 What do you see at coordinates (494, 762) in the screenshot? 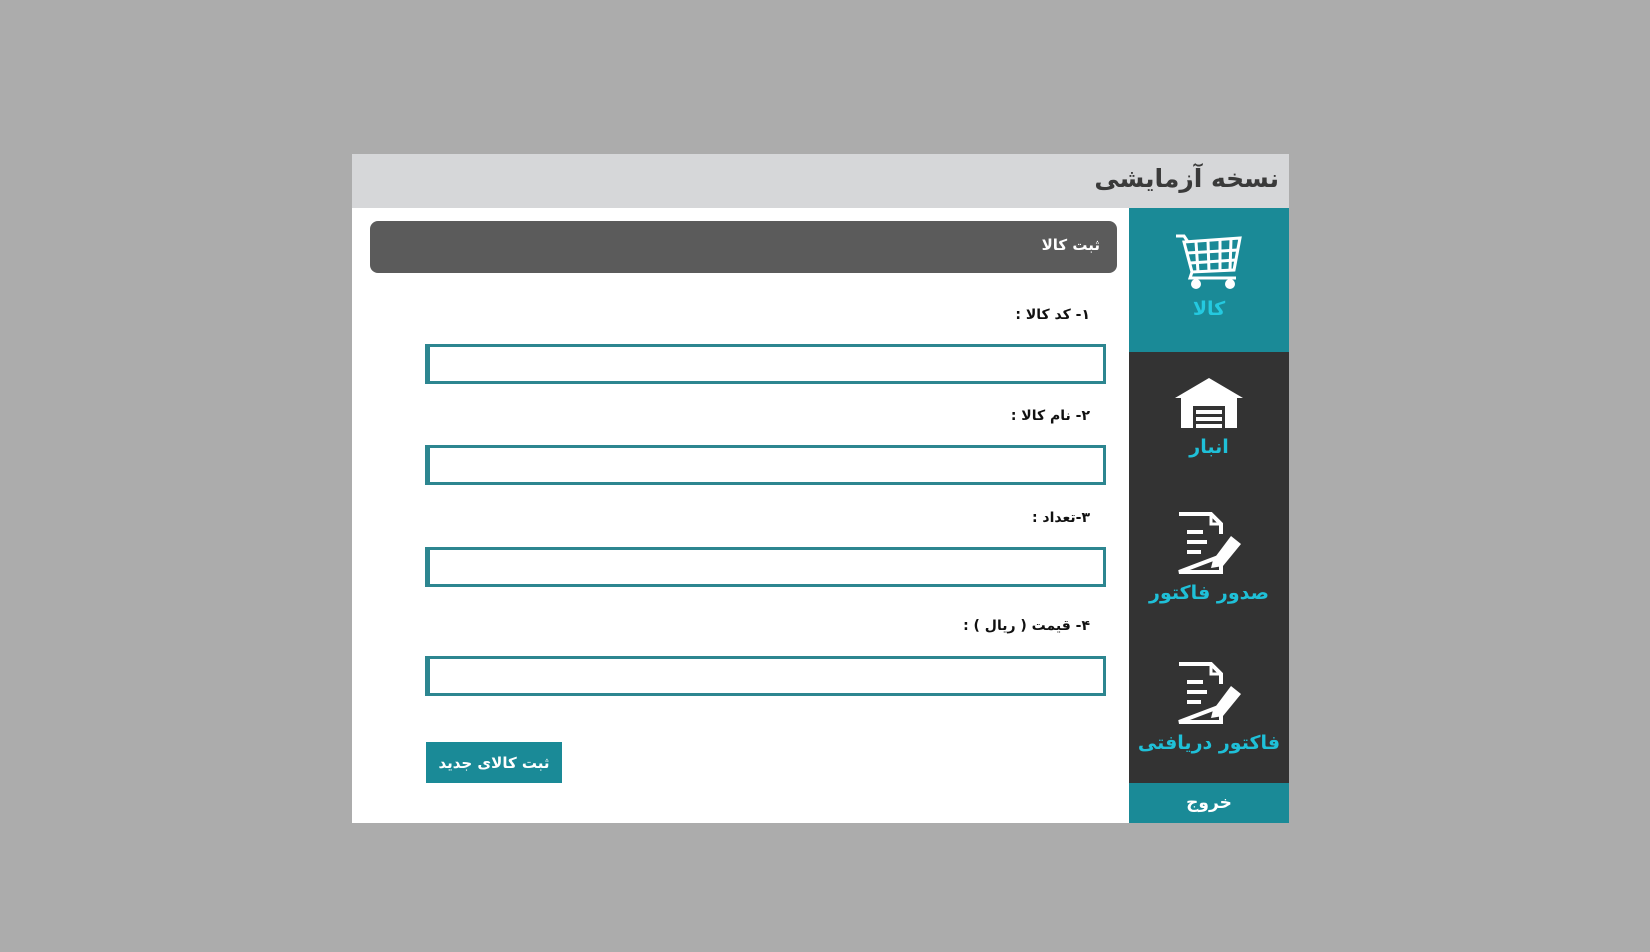
I see `register-new-product-button: ثبت کالای جدید` at bounding box center [494, 762].